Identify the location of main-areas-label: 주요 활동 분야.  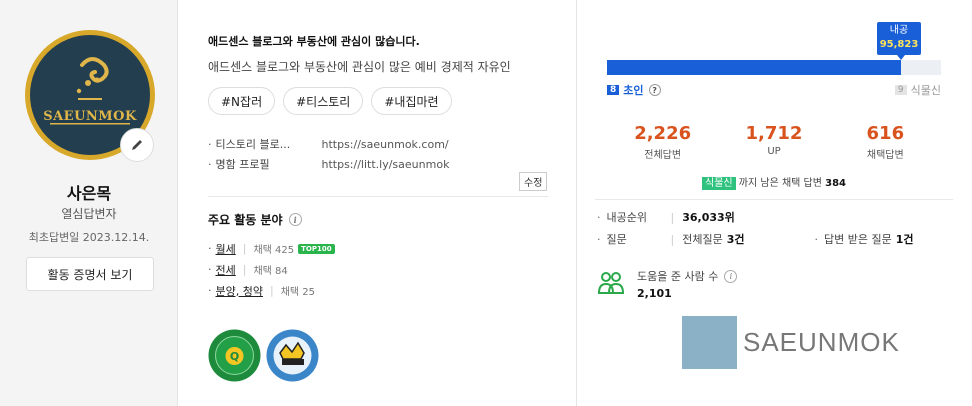
(245, 220).